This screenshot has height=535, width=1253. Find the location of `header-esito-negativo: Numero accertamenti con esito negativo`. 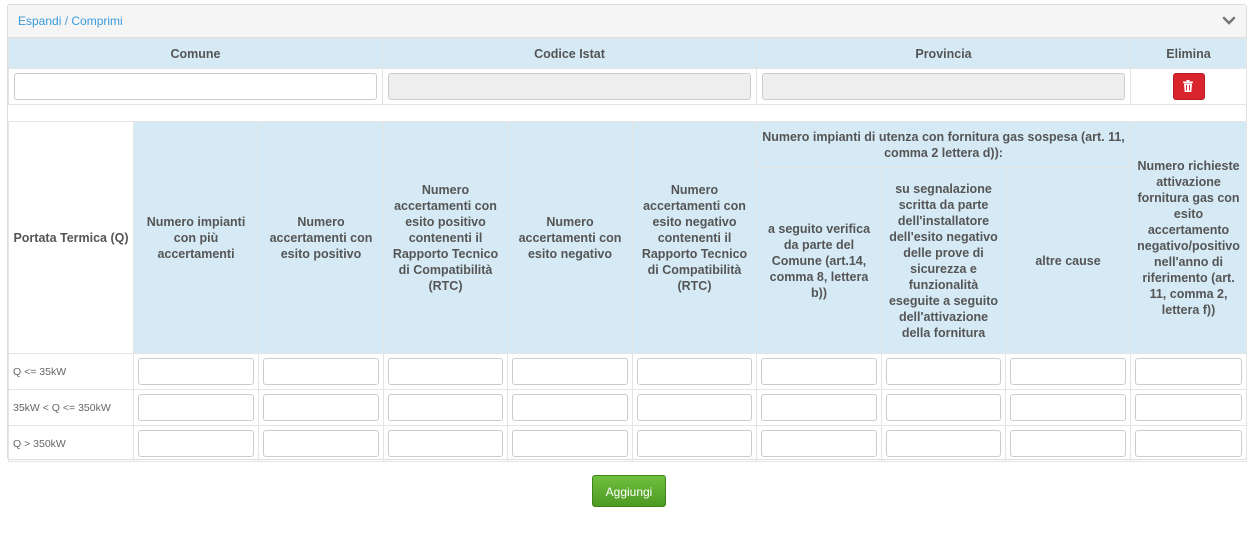

header-esito-negativo: Numero accertamenti con esito negativo is located at coordinates (570, 237).